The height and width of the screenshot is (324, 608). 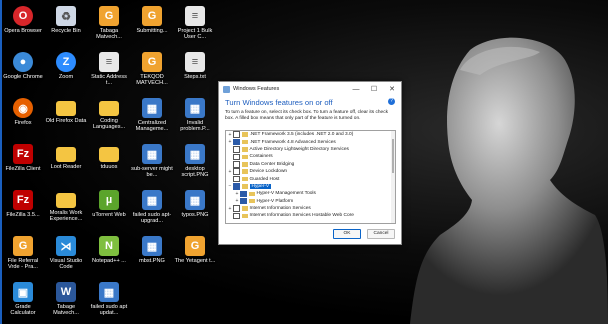 I want to click on cancel-button: Cancel, so click(x=381, y=234).